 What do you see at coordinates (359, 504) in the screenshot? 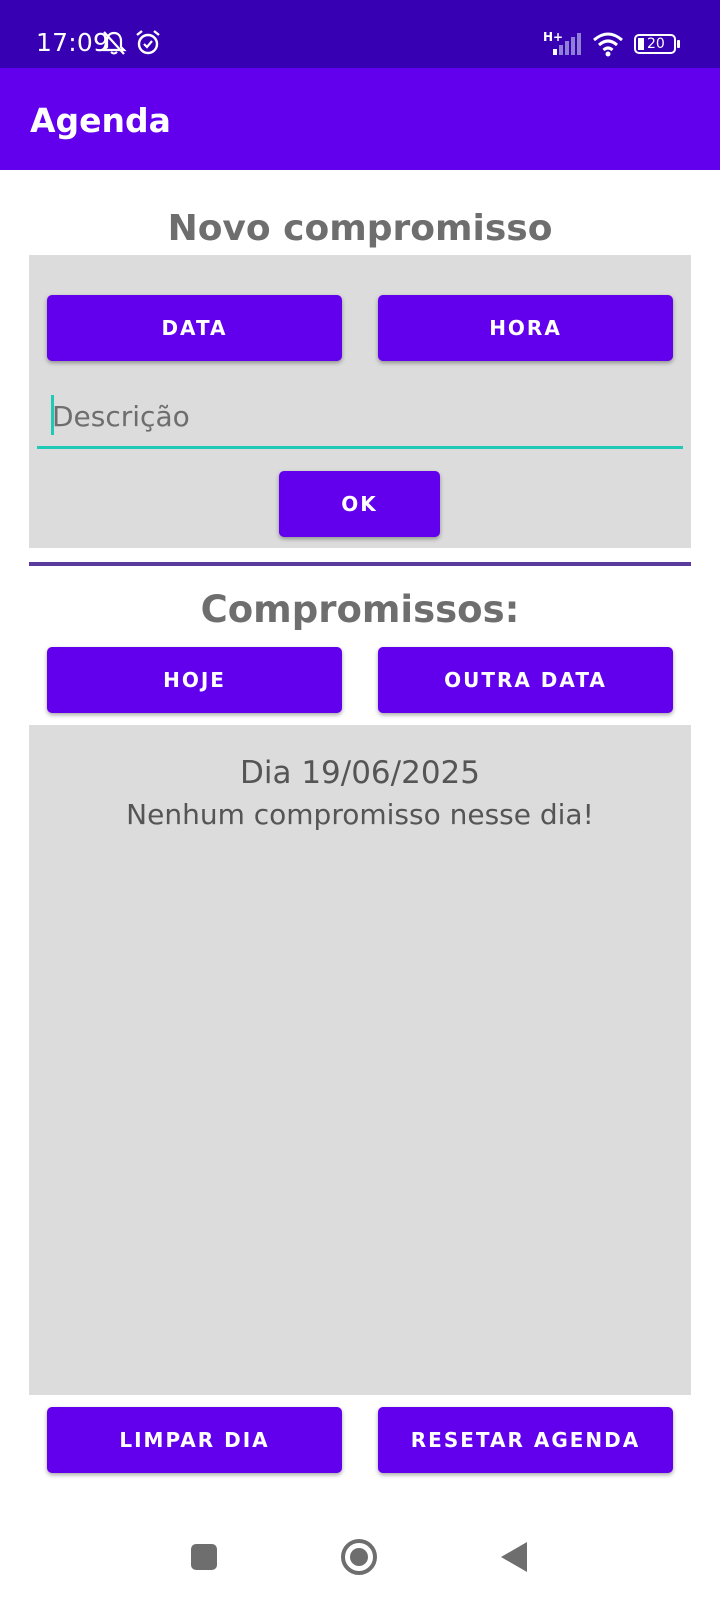
I see `ok-button: OK` at bounding box center [359, 504].